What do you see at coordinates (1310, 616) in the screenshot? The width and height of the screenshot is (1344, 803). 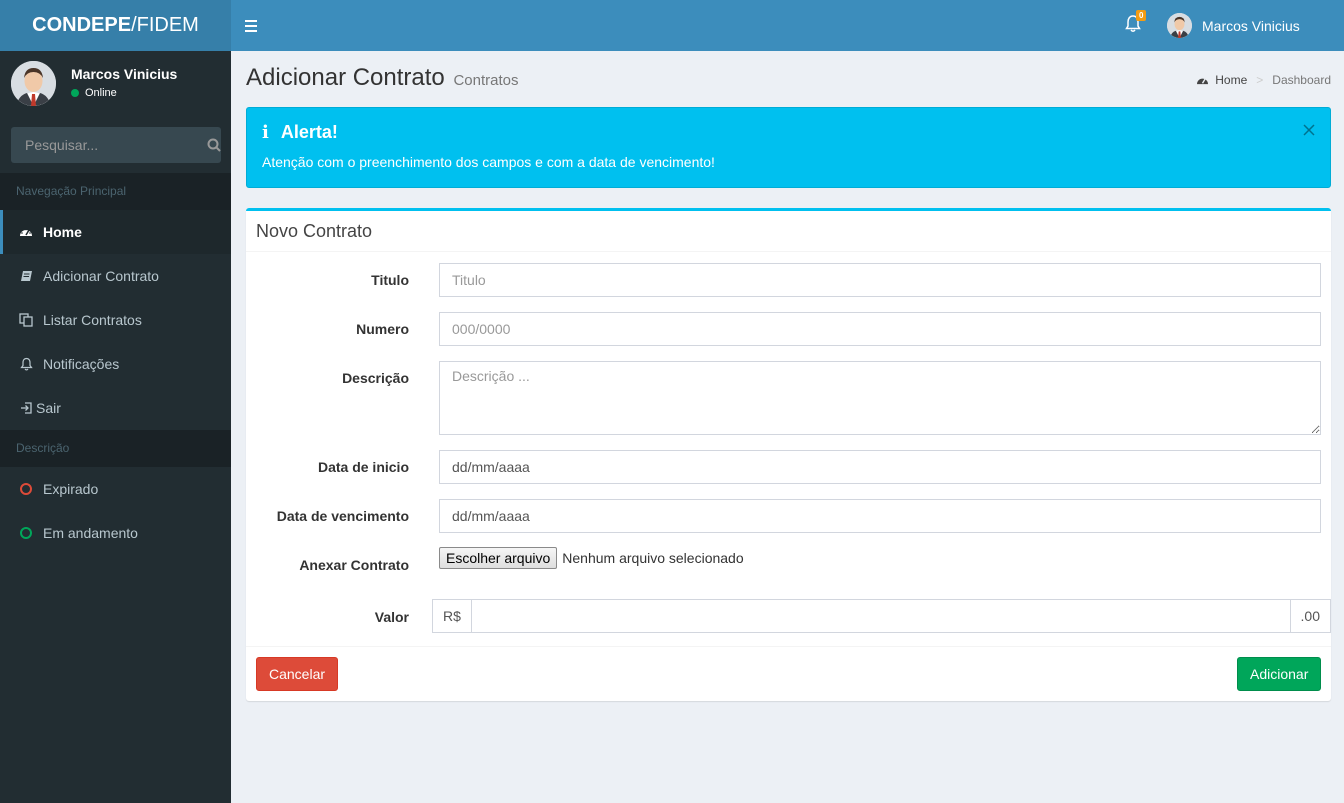 I see `decimal-suffix: .00` at bounding box center [1310, 616].